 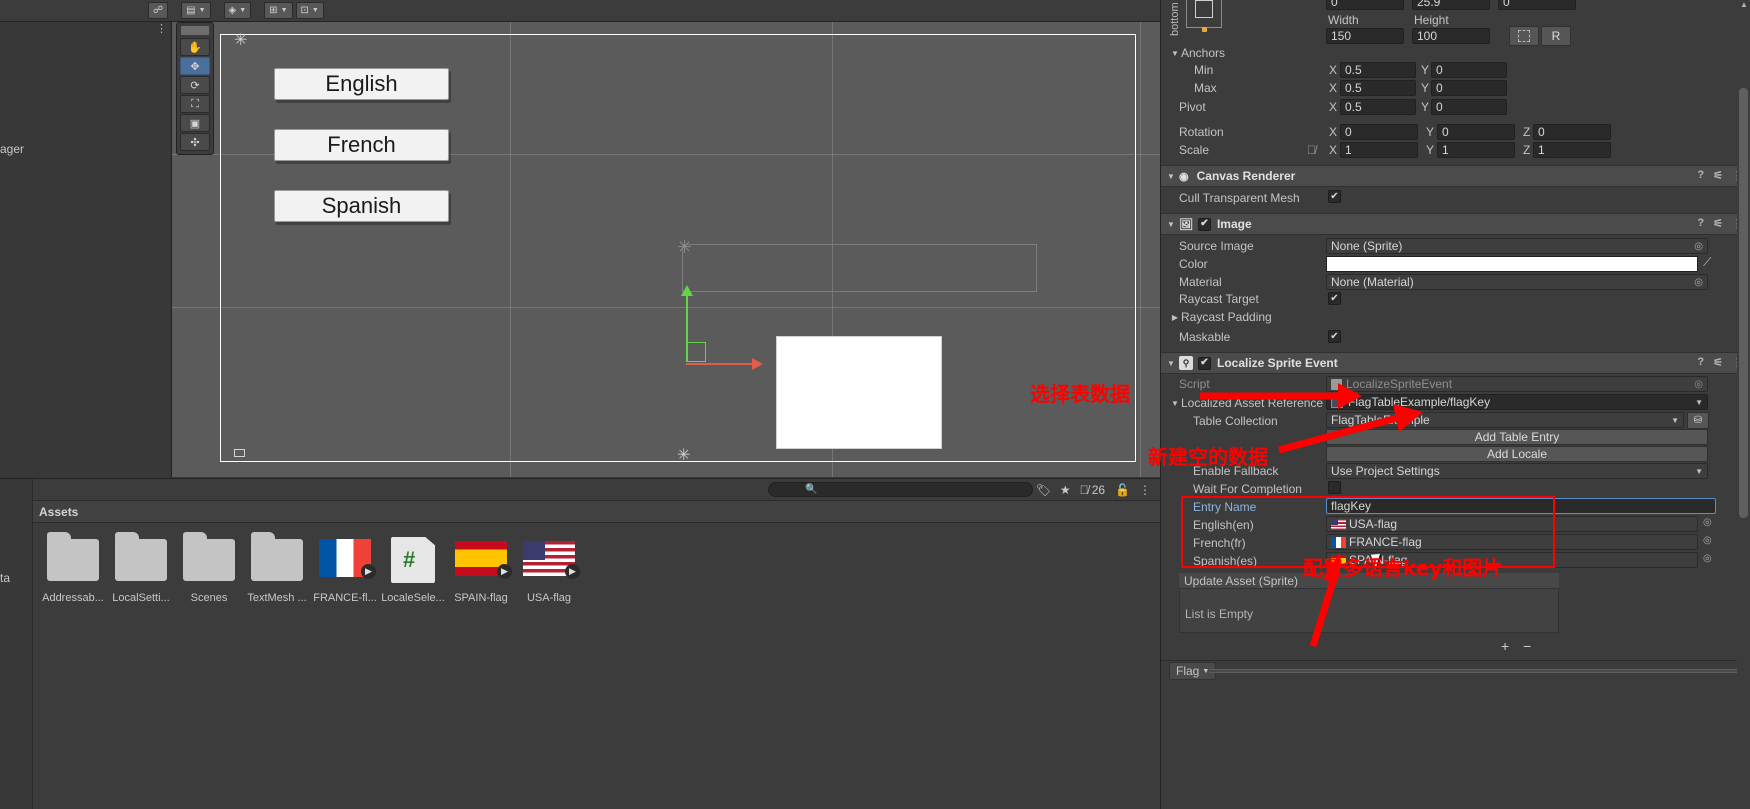 I want to click on toolbar-grid-button: ⊞ ▼, so click(x=278, y=10).